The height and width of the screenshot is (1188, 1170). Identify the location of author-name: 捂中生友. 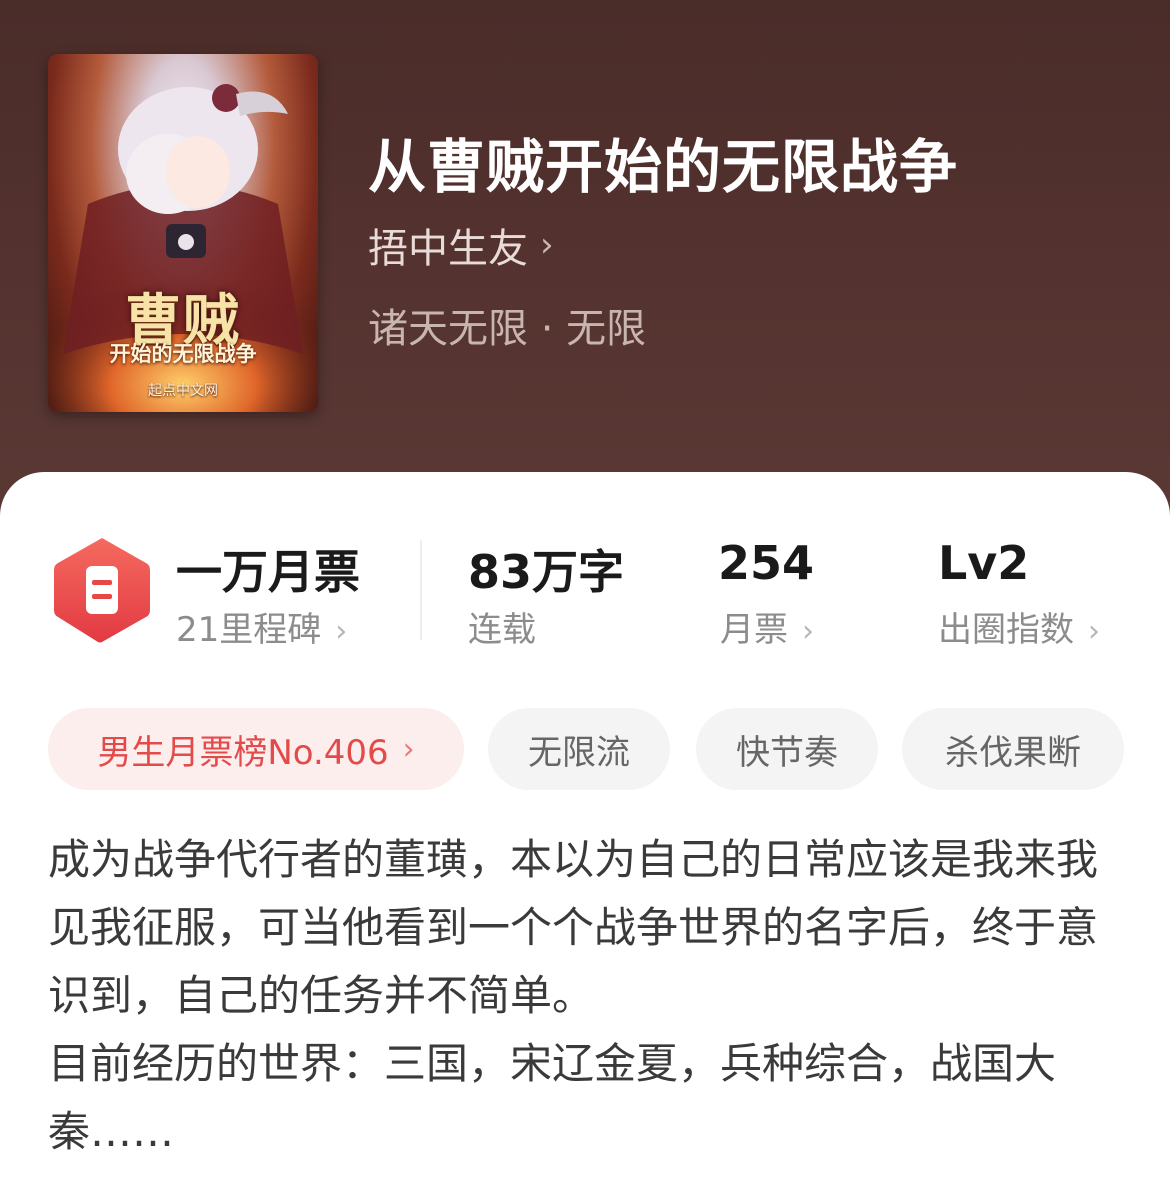
(448, 249).